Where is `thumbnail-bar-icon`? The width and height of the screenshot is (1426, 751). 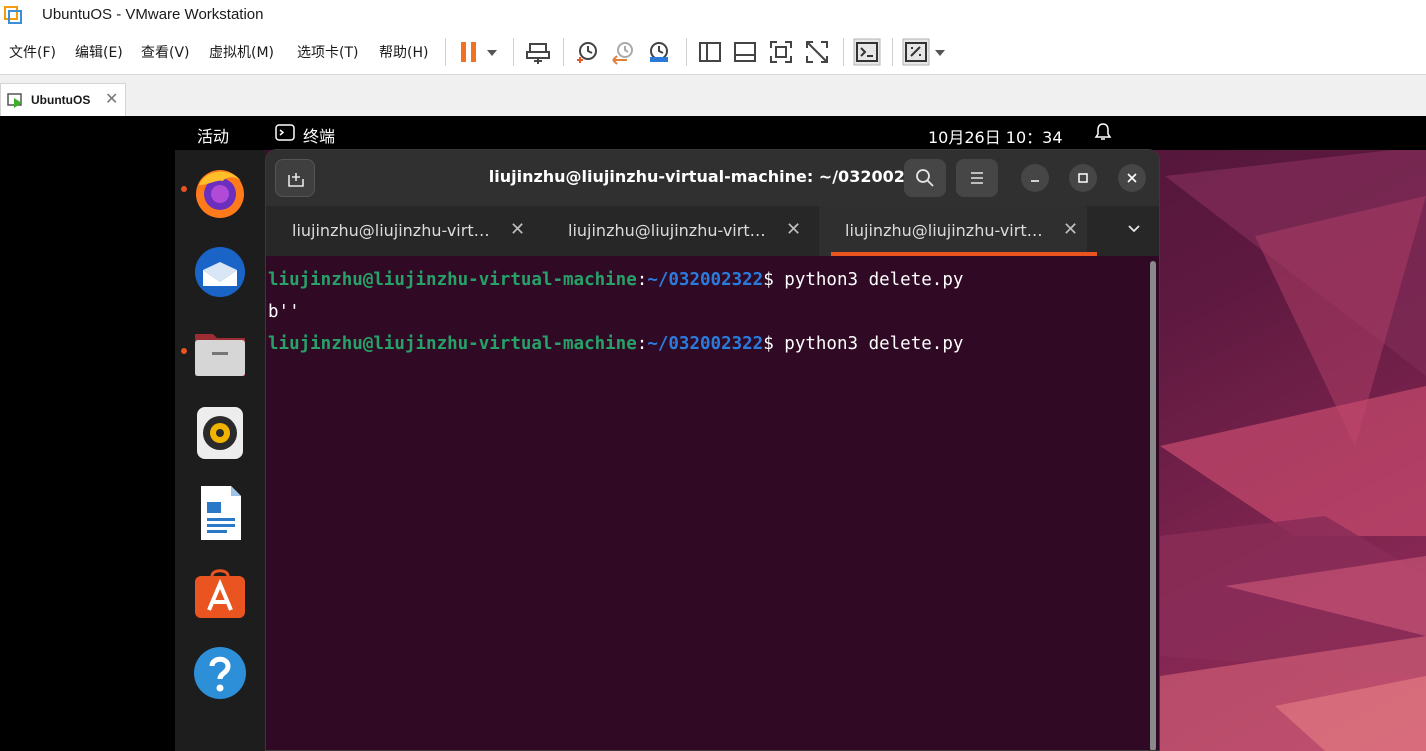
thumbnail-bar-icon is located at coordinates (745, 52).